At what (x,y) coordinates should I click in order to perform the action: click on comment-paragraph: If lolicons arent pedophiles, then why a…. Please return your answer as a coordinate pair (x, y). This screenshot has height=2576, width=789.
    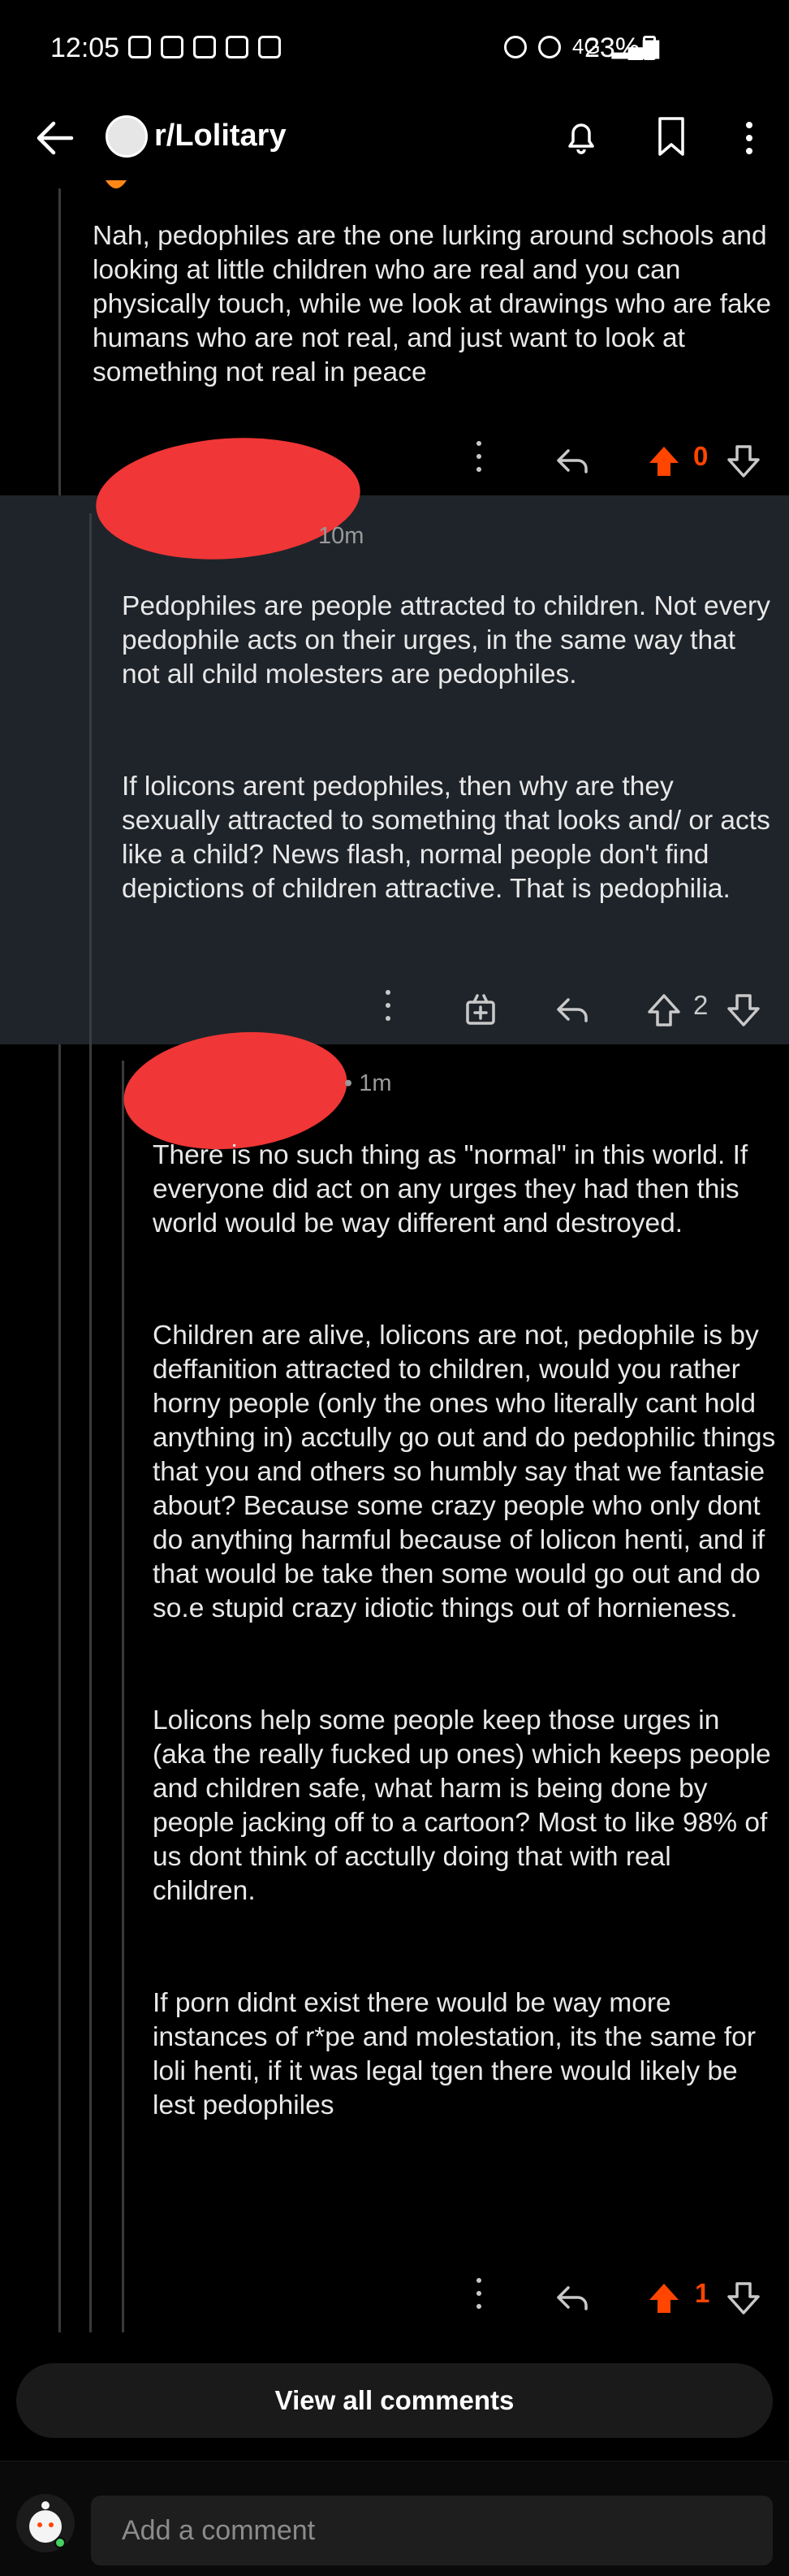
    Looking at the image, I should click on (446, 838).